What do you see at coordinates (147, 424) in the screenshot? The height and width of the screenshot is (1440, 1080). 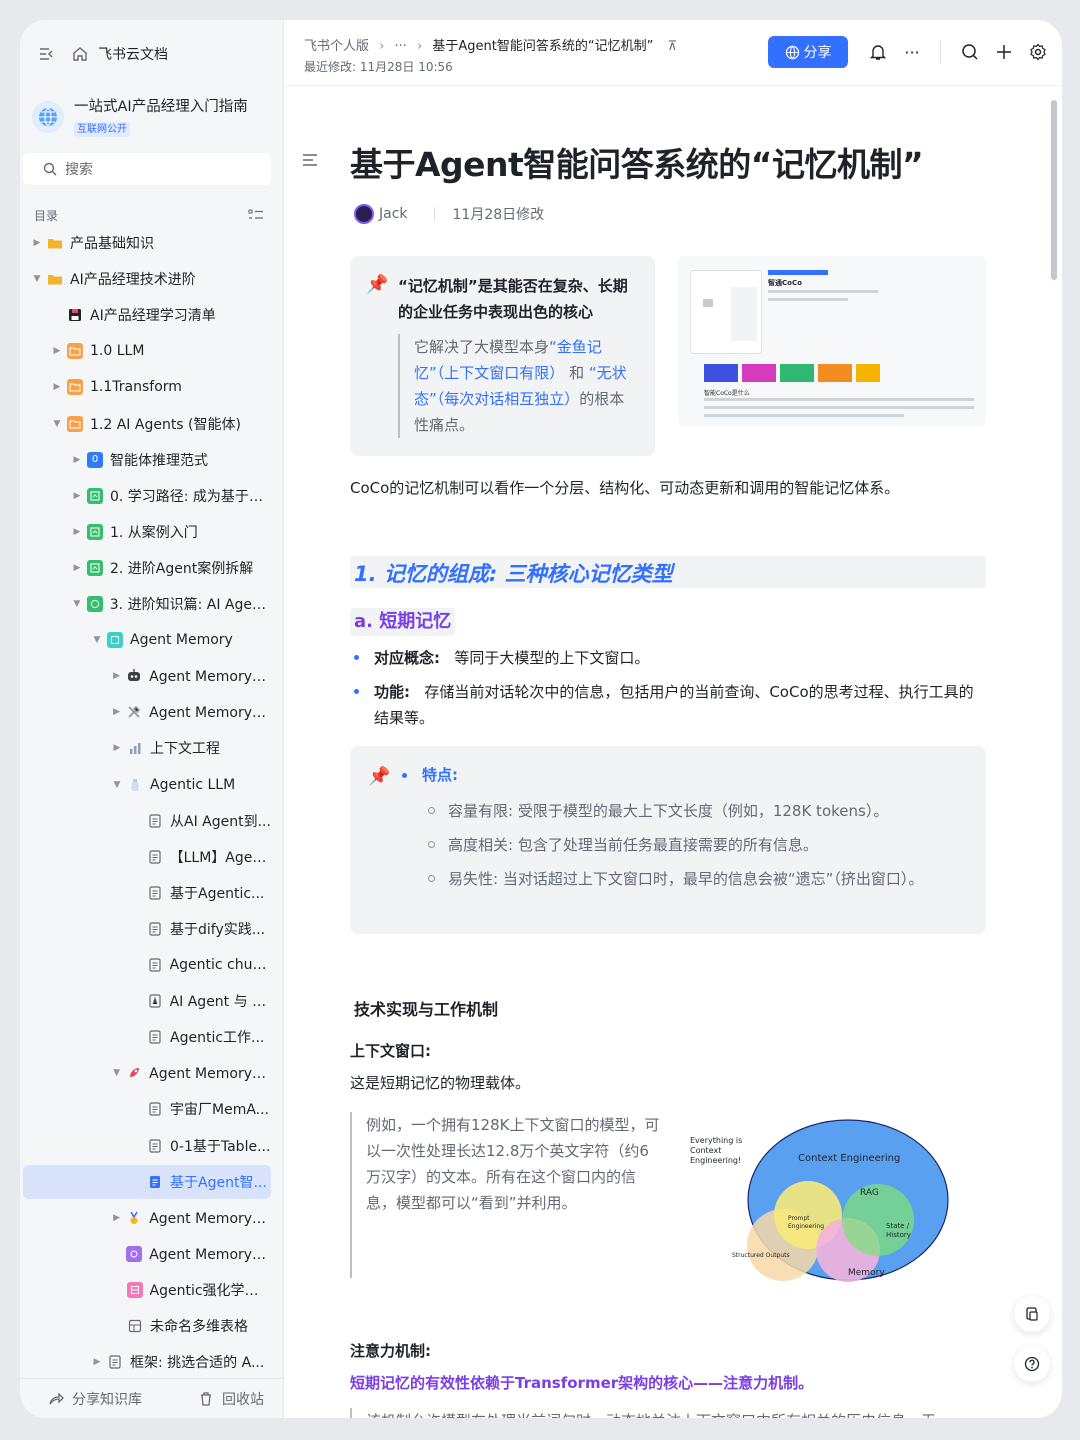 I see `sidebar-tree-item: ▼ 1.2 AI Agents (智能体)` at bounding box center [147, 424].